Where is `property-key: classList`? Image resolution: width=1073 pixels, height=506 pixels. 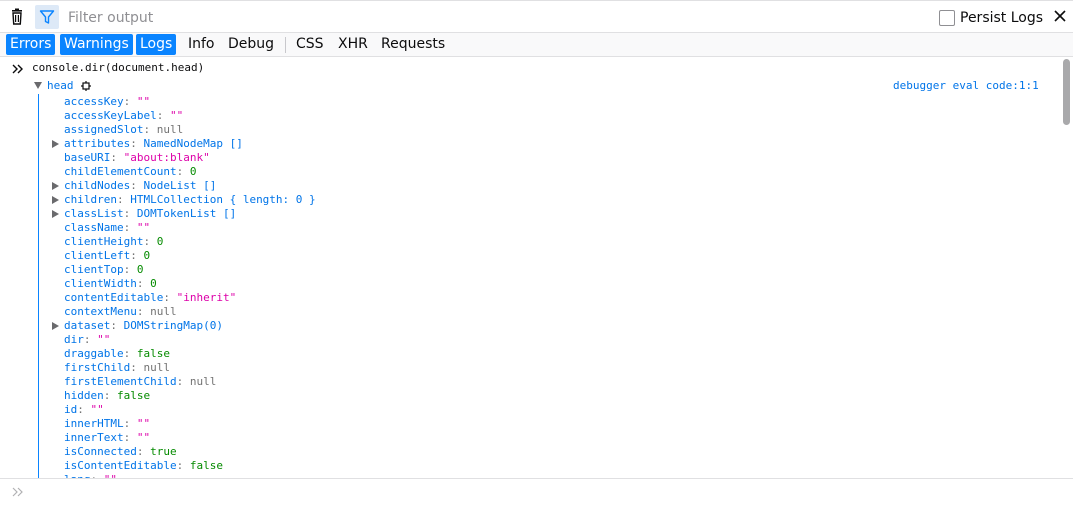
property-key: classList is located at coordinates (94, 213).